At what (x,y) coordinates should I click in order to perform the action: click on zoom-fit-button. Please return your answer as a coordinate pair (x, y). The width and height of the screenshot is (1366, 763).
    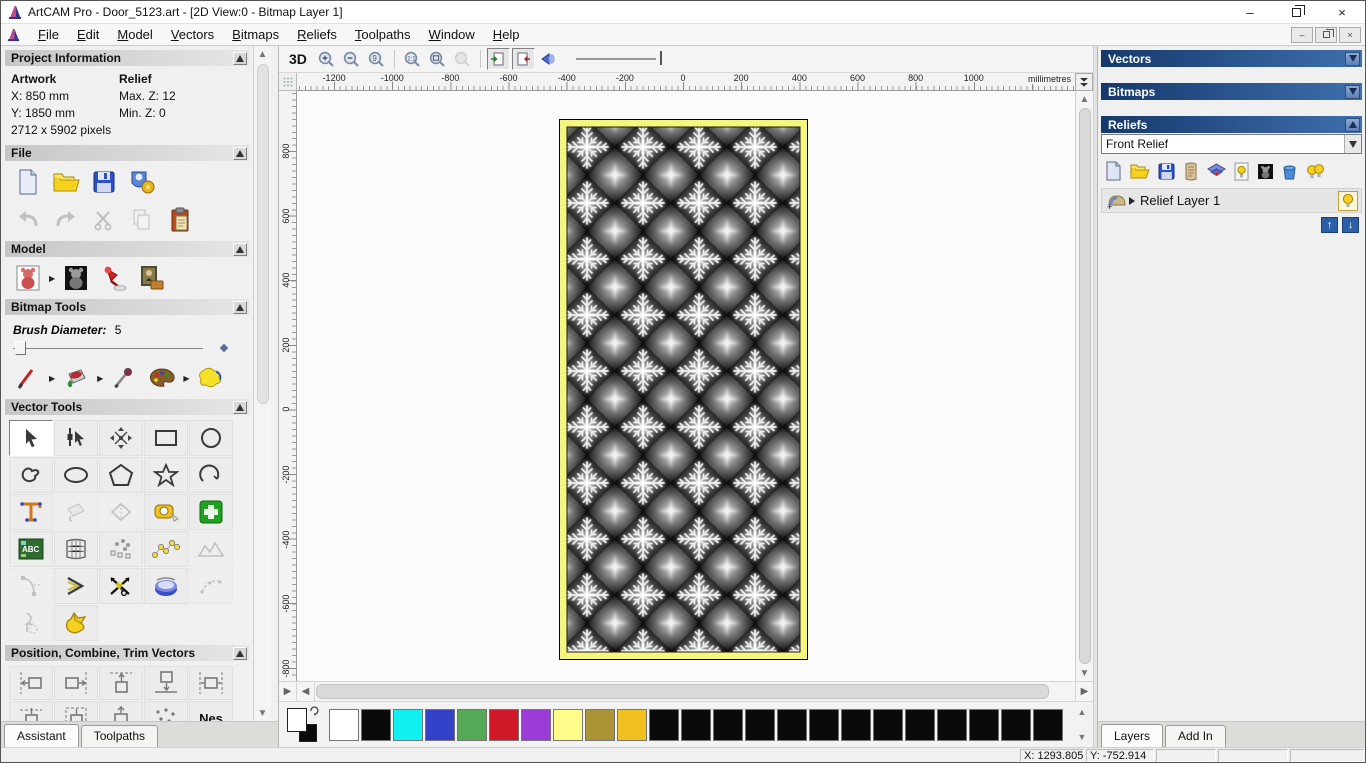
    Looking at the image, I should click on (437, 59).